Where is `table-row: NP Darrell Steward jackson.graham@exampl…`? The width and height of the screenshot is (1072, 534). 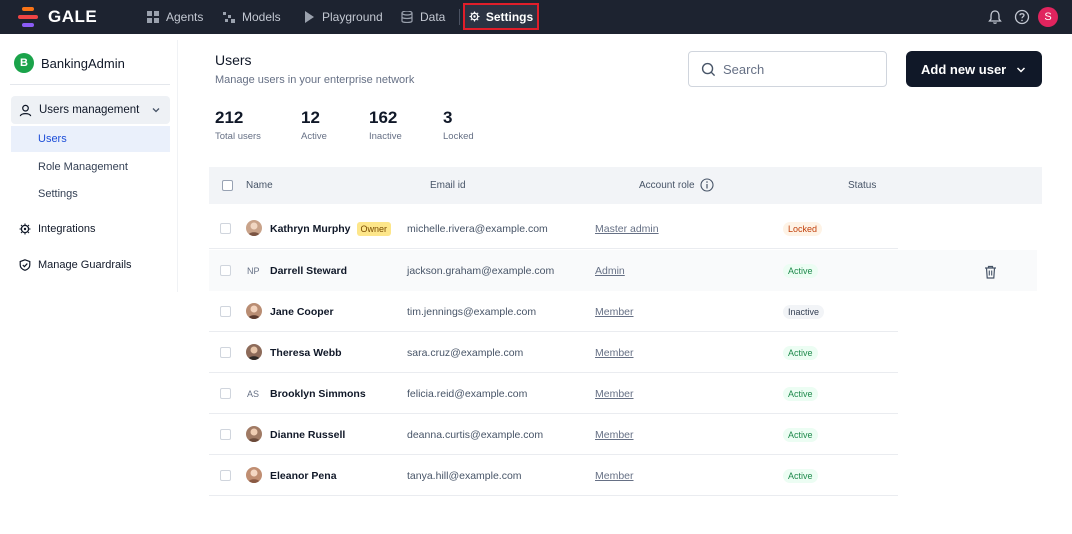
table-row: NP Darrell Steward jackson.graham@exampl… is located at coordinates (623, 270).